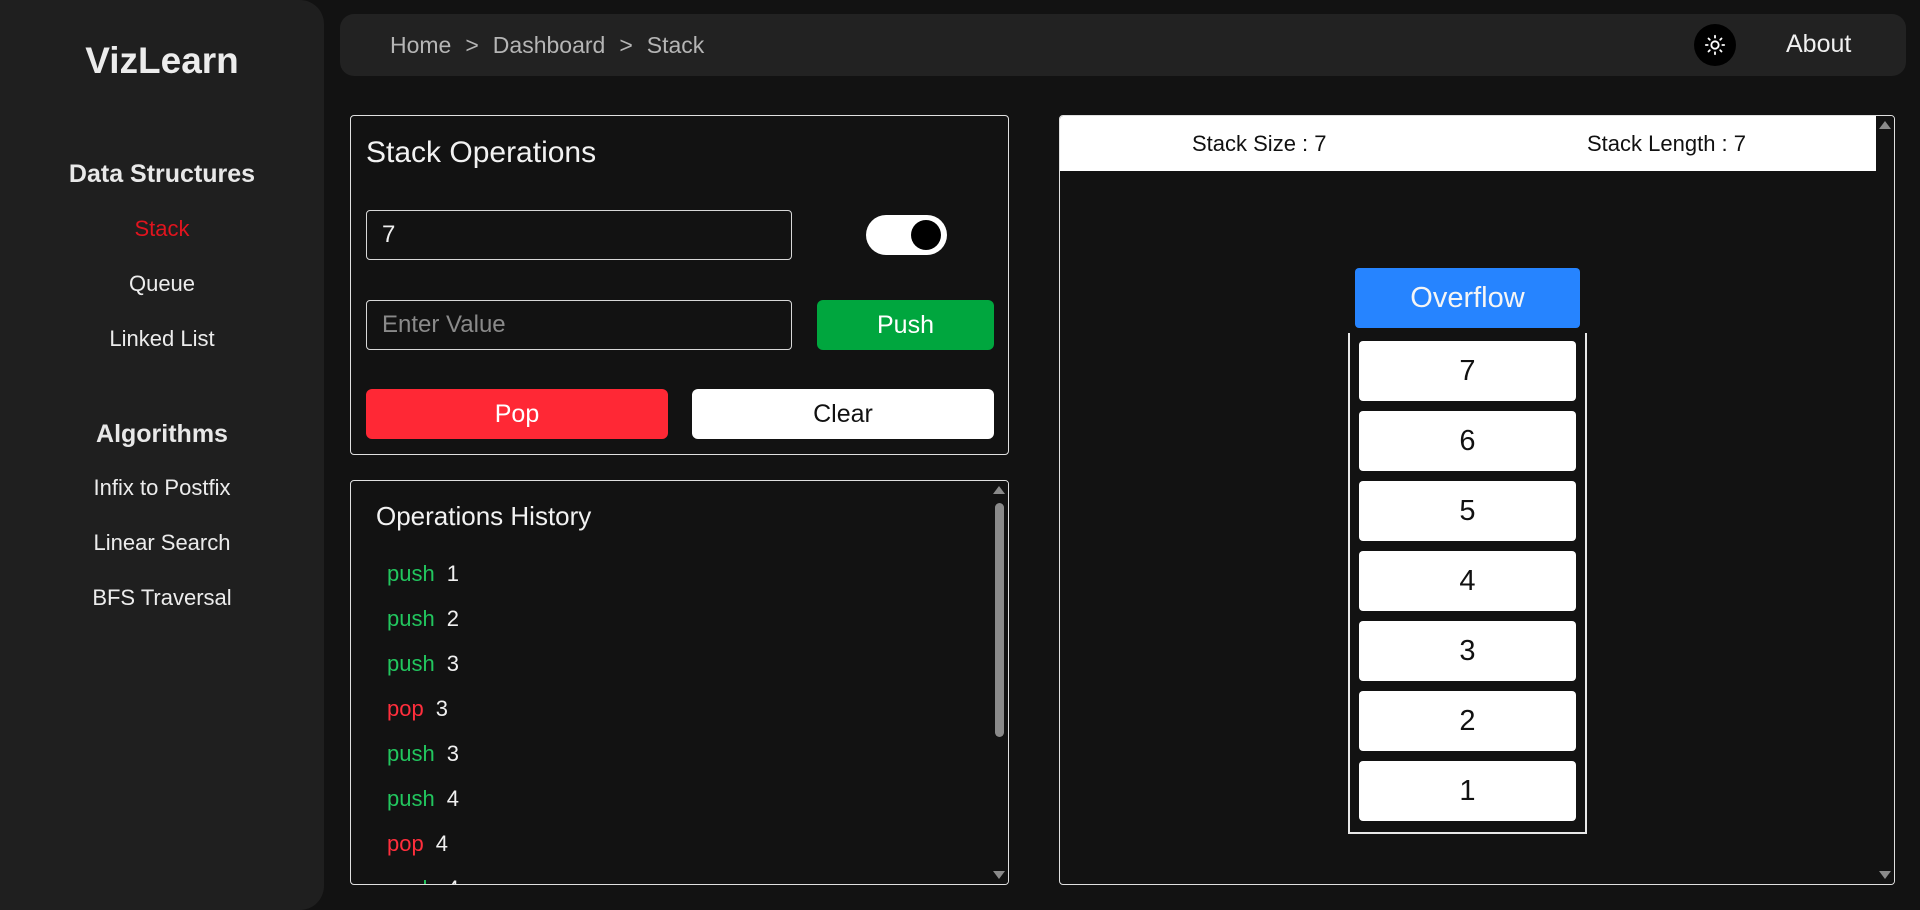 This screenshot has height=910, width=1920. I want to click on scroll-thumb, so click(999, 620).